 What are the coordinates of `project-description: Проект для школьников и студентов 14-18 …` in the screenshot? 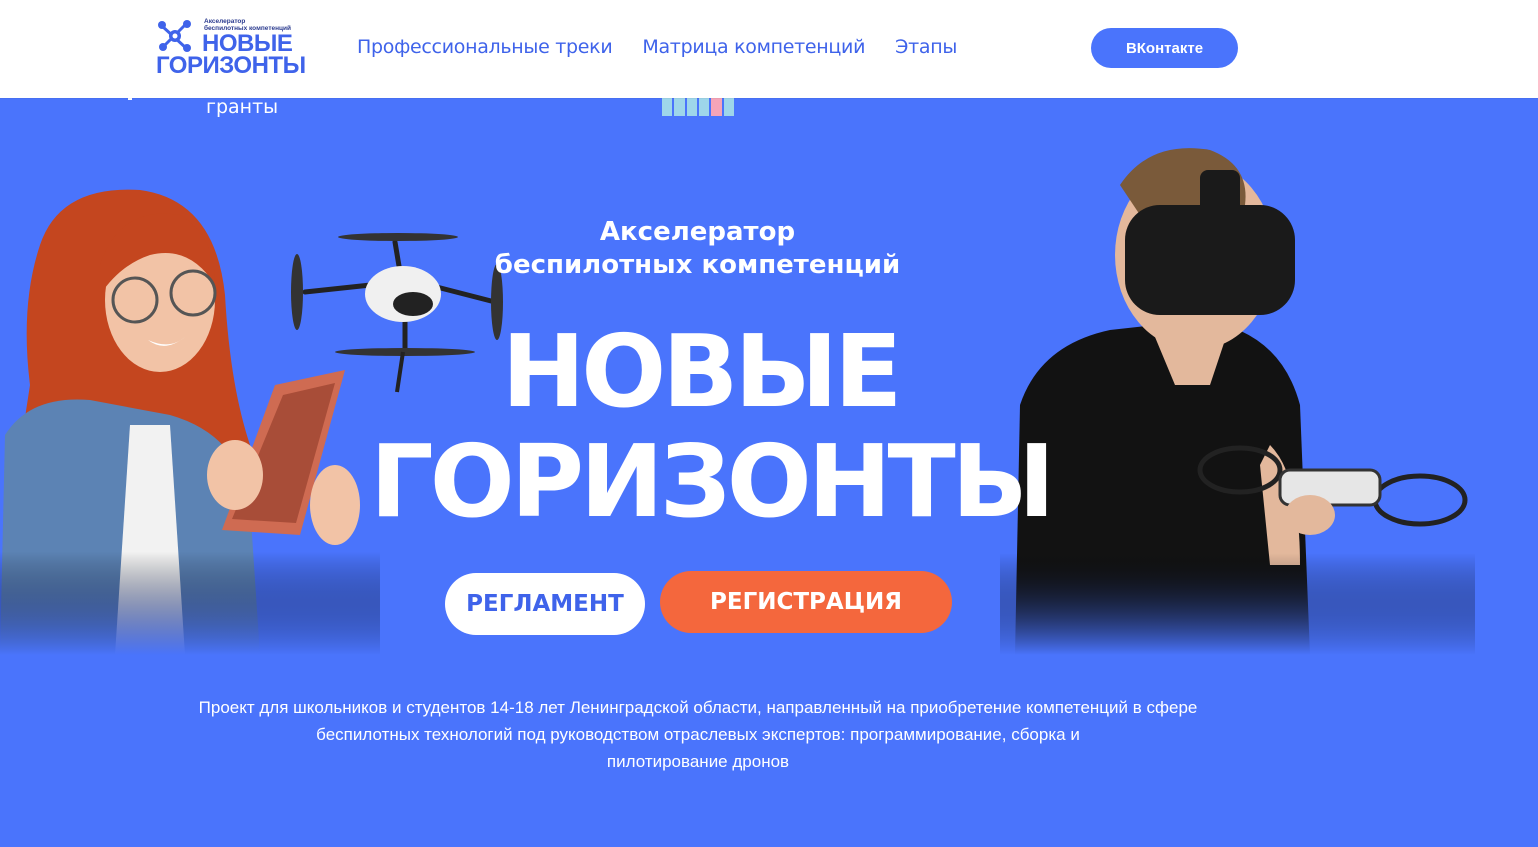 It's located at (698, 734).